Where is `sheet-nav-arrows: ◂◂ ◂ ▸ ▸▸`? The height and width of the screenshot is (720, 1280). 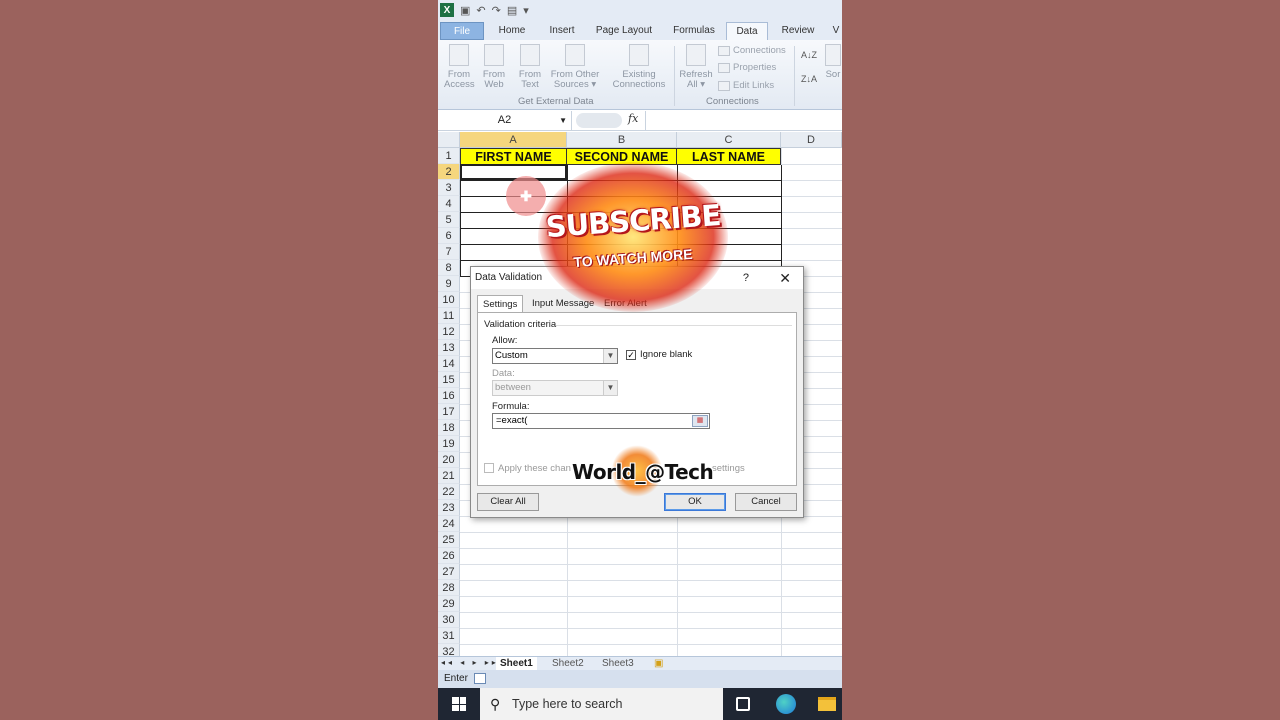 sheet-nav-arrows: ◂◂ ◂ ▸ ▸▸ is located at coordinates (470, 662).